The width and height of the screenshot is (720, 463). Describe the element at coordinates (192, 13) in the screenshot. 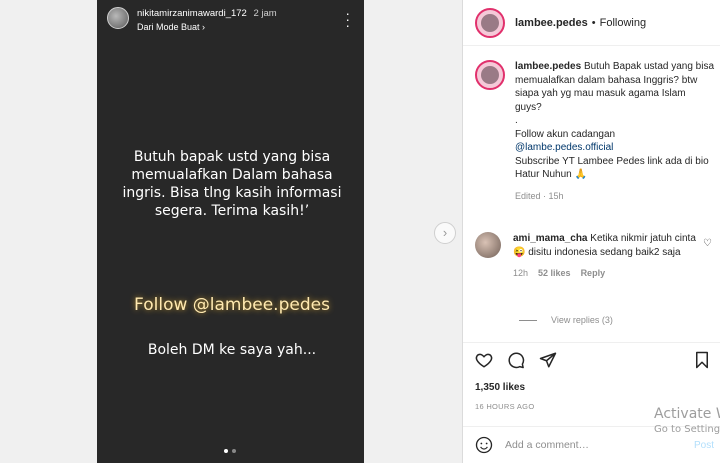

I see `story-username: nikitamirzanimawardi_172` at that location.